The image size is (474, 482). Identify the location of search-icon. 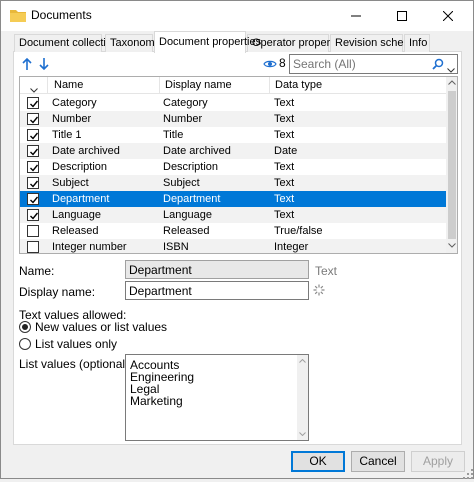
(438, 64).